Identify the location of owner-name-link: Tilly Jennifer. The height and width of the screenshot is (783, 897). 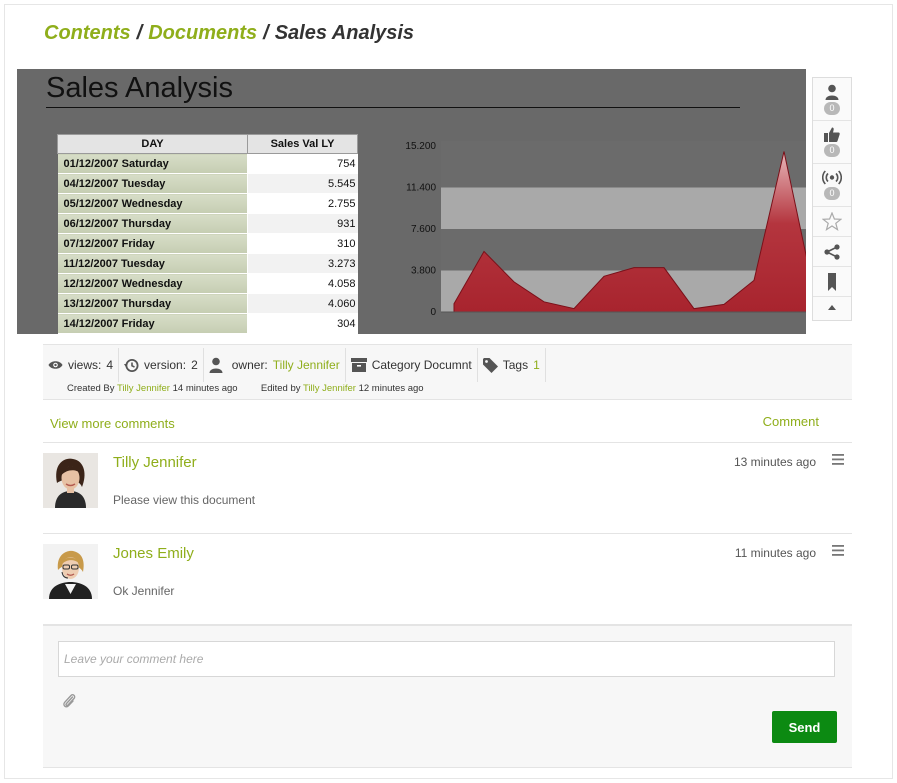
(306, 365).